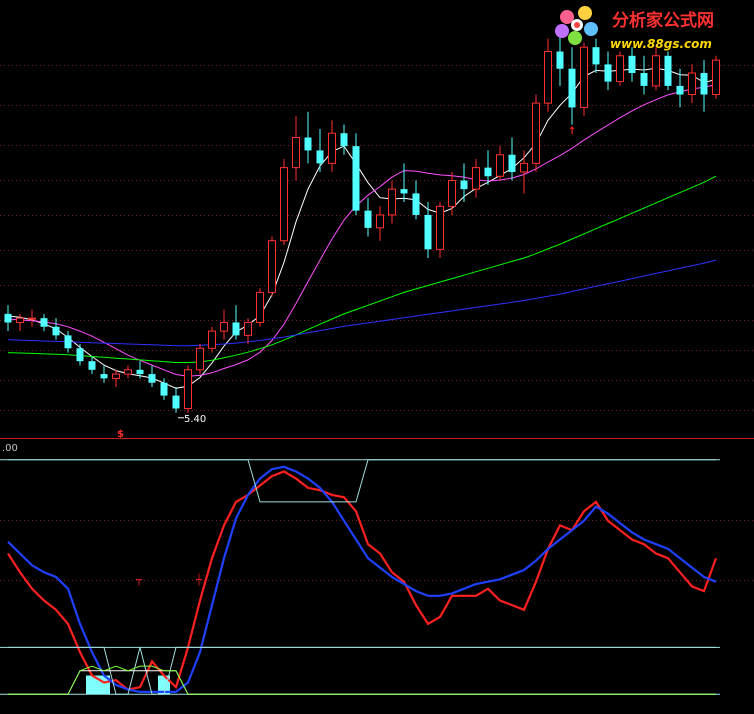  I want to click on watermark-site-name: 分析家公式网, so click(663, 20).